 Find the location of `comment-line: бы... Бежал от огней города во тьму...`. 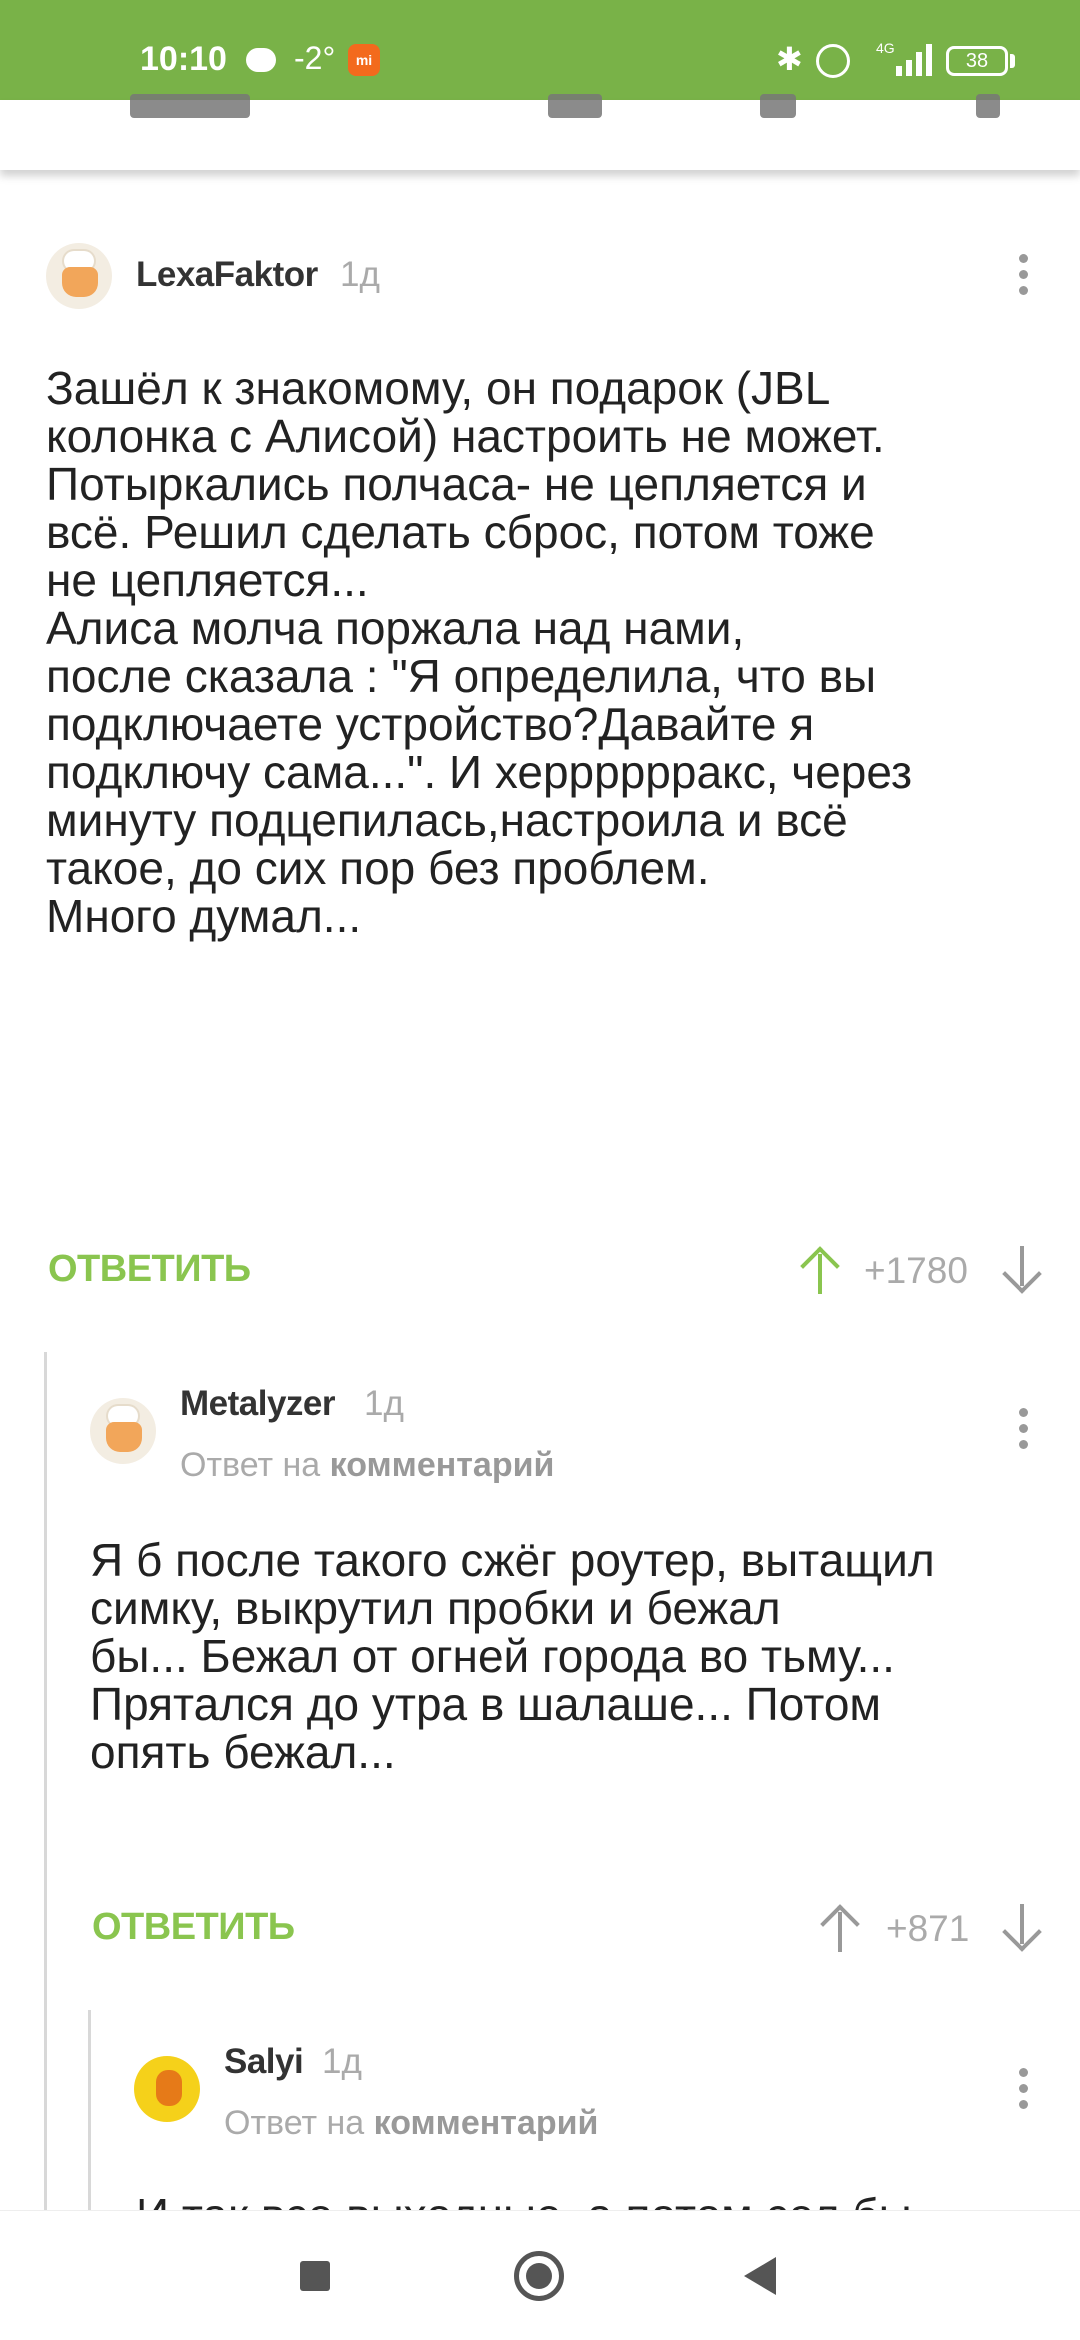

comment-line: бы... Бежал от огней города во тьму... is located at coordinates (492, 1656).